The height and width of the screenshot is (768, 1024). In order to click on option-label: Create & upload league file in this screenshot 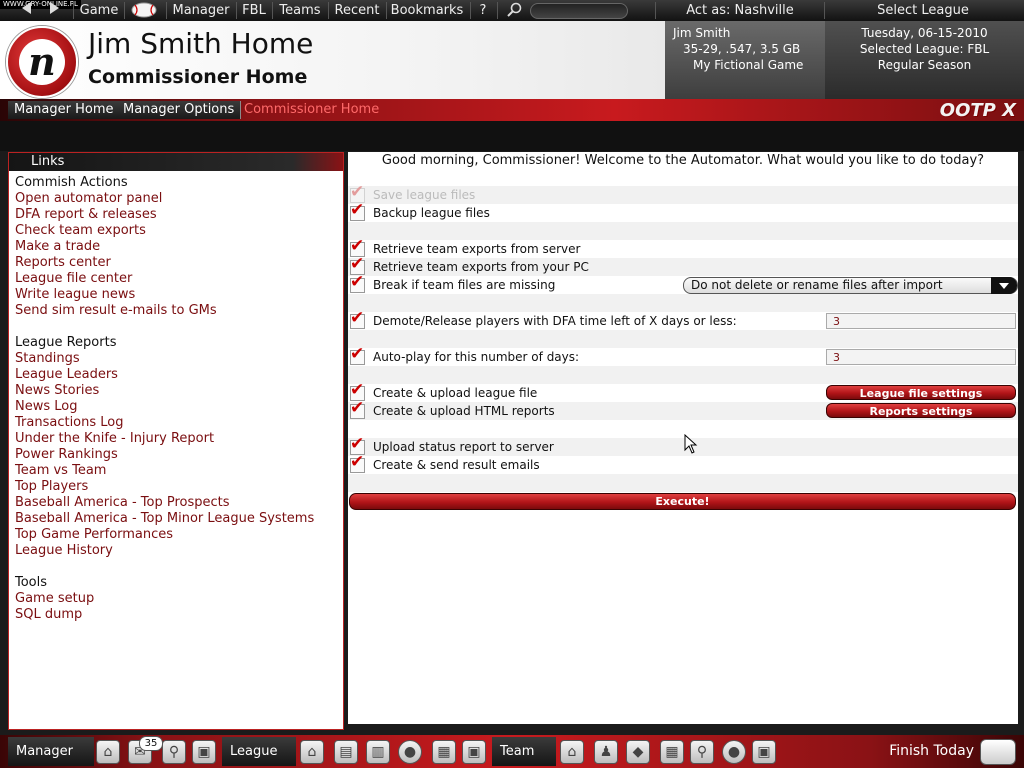, I will do `click(455, 393)`.